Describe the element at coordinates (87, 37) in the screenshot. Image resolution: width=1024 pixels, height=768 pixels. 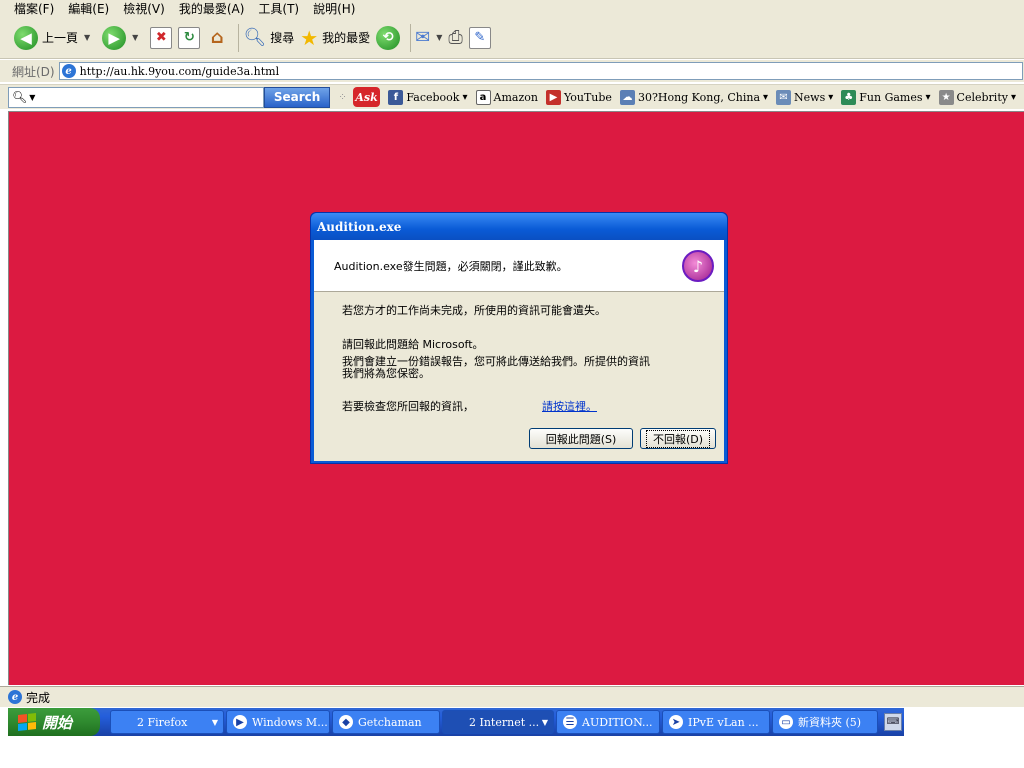
I see `back-dropdown-icon: ▼` at that location.